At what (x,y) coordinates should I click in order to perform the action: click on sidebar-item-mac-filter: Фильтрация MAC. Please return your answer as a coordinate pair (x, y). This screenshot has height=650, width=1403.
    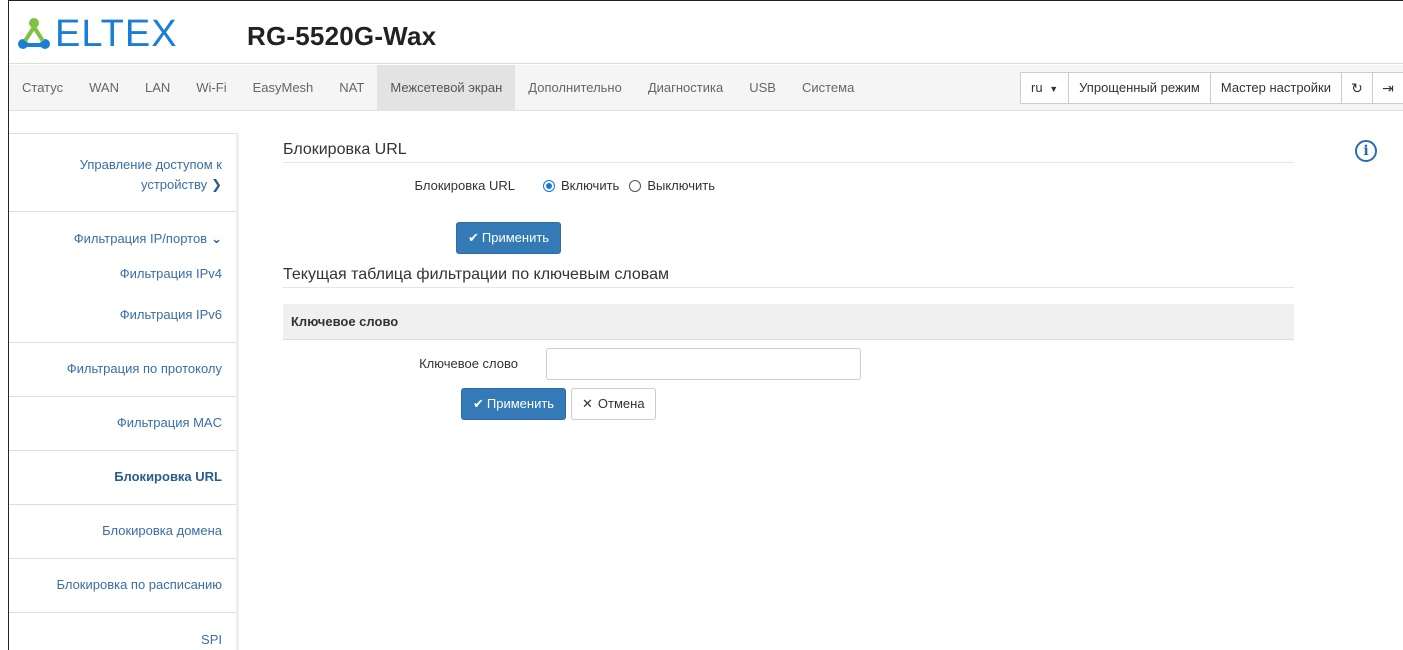
    Looking at the image, I should click on (122, 423).